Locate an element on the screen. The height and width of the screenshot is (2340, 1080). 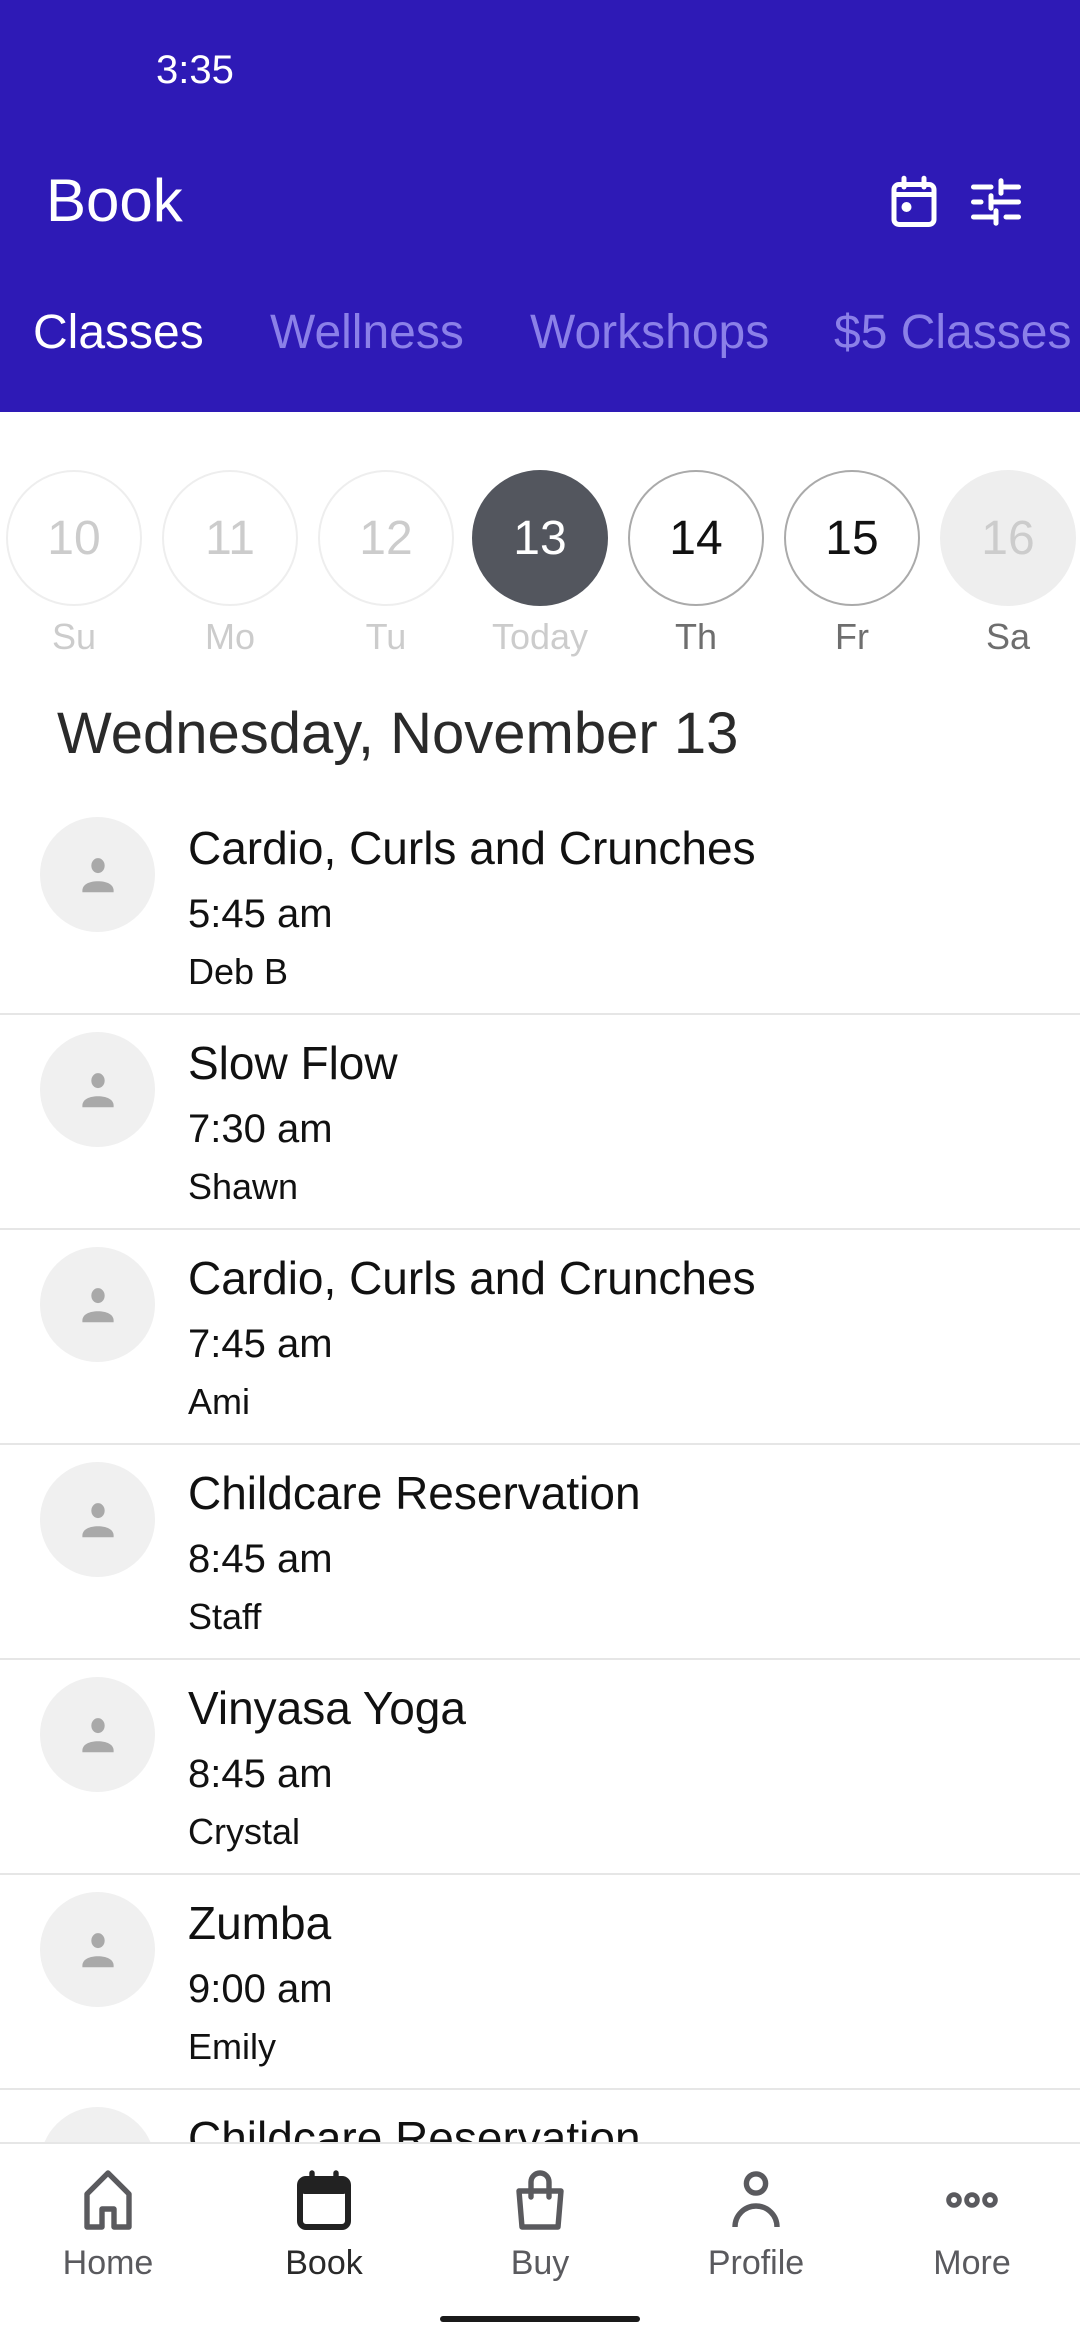
class-name: Zumba is located at coordinates (260, 1923).